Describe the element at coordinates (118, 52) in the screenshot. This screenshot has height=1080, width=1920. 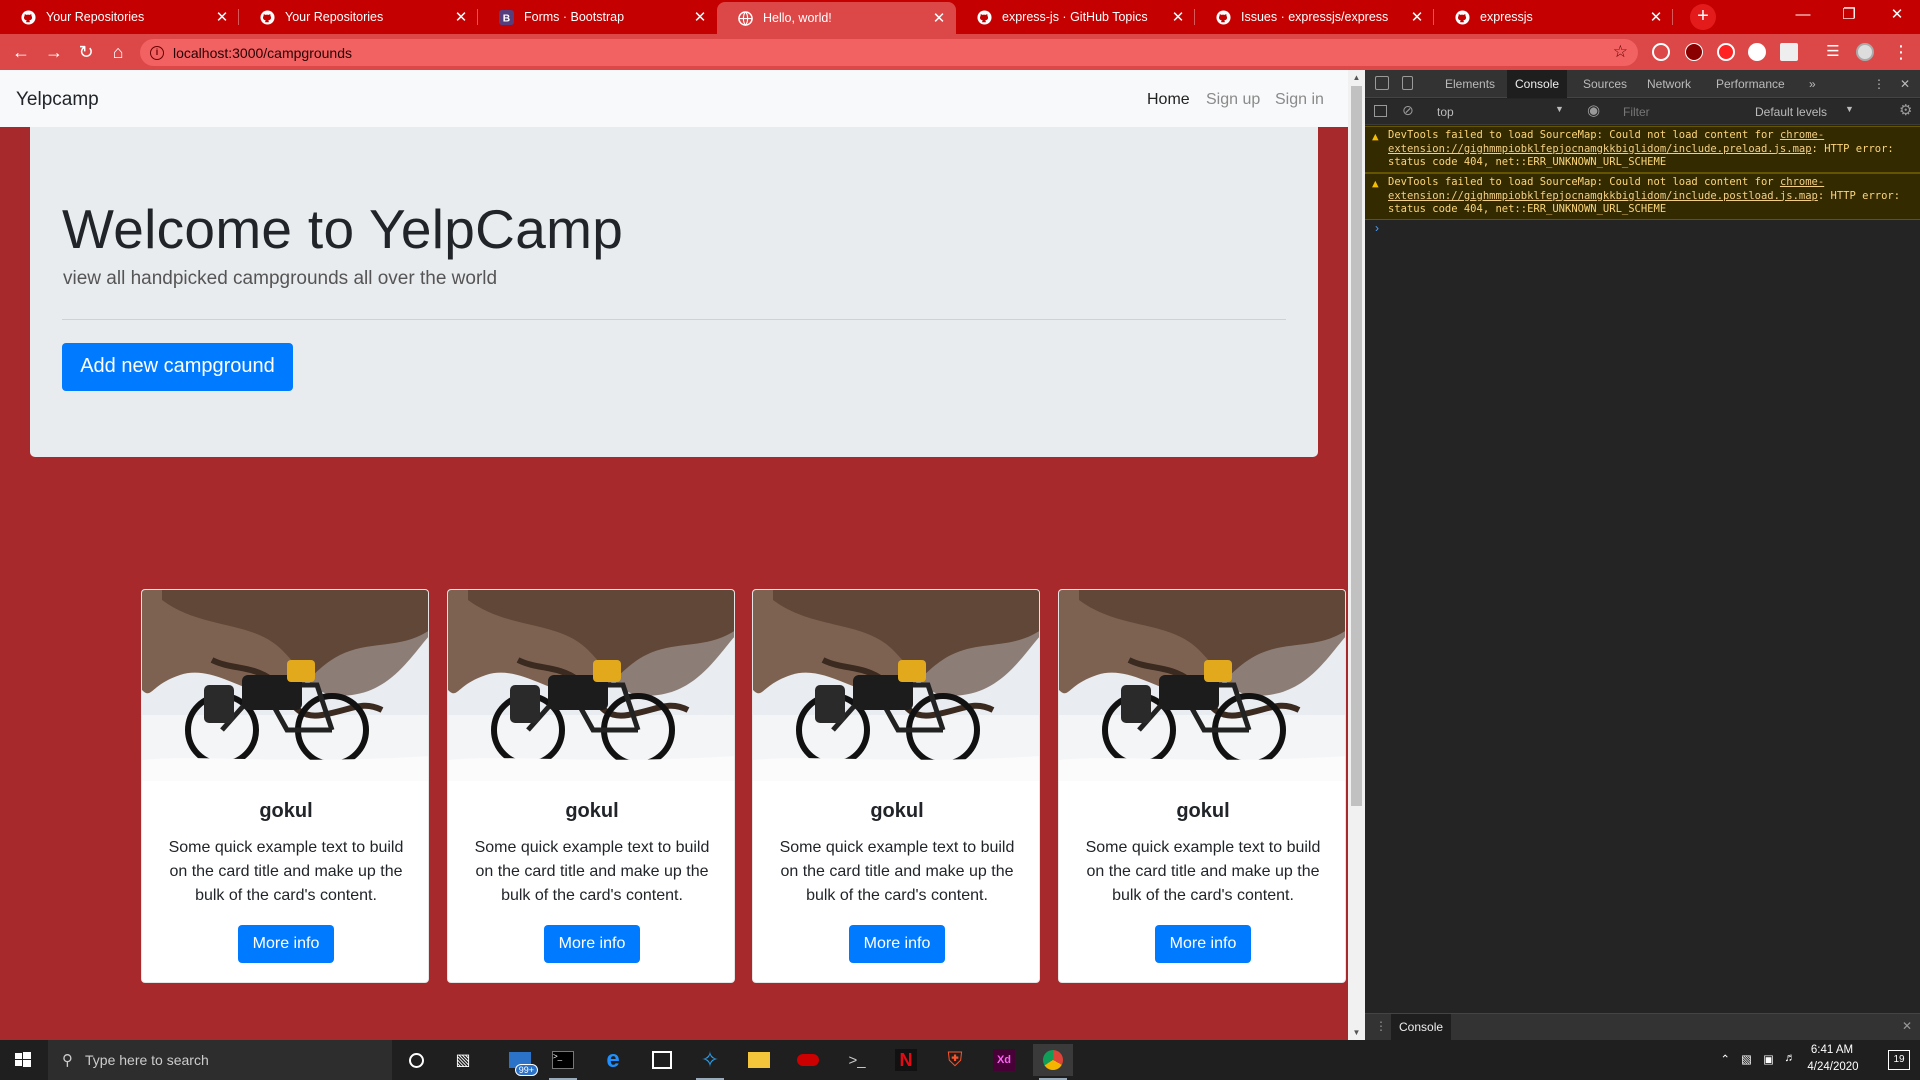
I see `home-icon: ⌂` at that location.